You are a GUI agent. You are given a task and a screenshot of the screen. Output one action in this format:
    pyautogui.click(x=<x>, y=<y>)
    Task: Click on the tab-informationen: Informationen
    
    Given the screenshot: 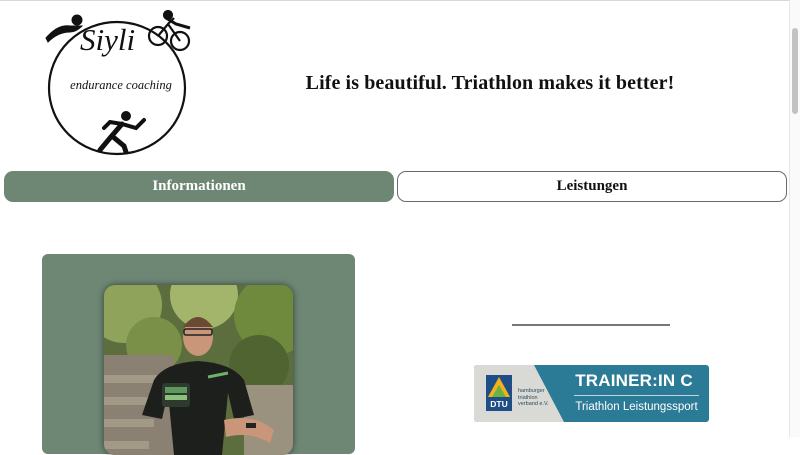 What is the action you would take?
    pyautogui.click(x=199, y=186)
    